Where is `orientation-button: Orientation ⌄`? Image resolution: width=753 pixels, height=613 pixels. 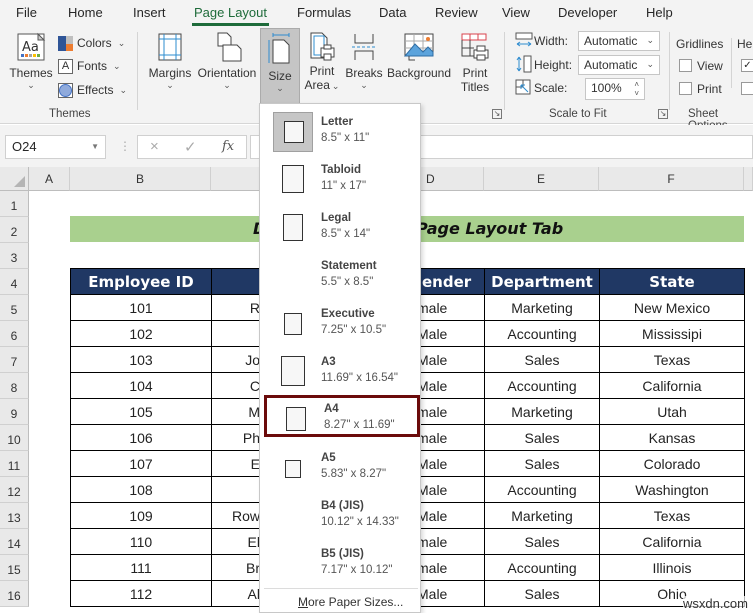
orientation-button: Orientation ⌄ is located at coordinates (227, 65).